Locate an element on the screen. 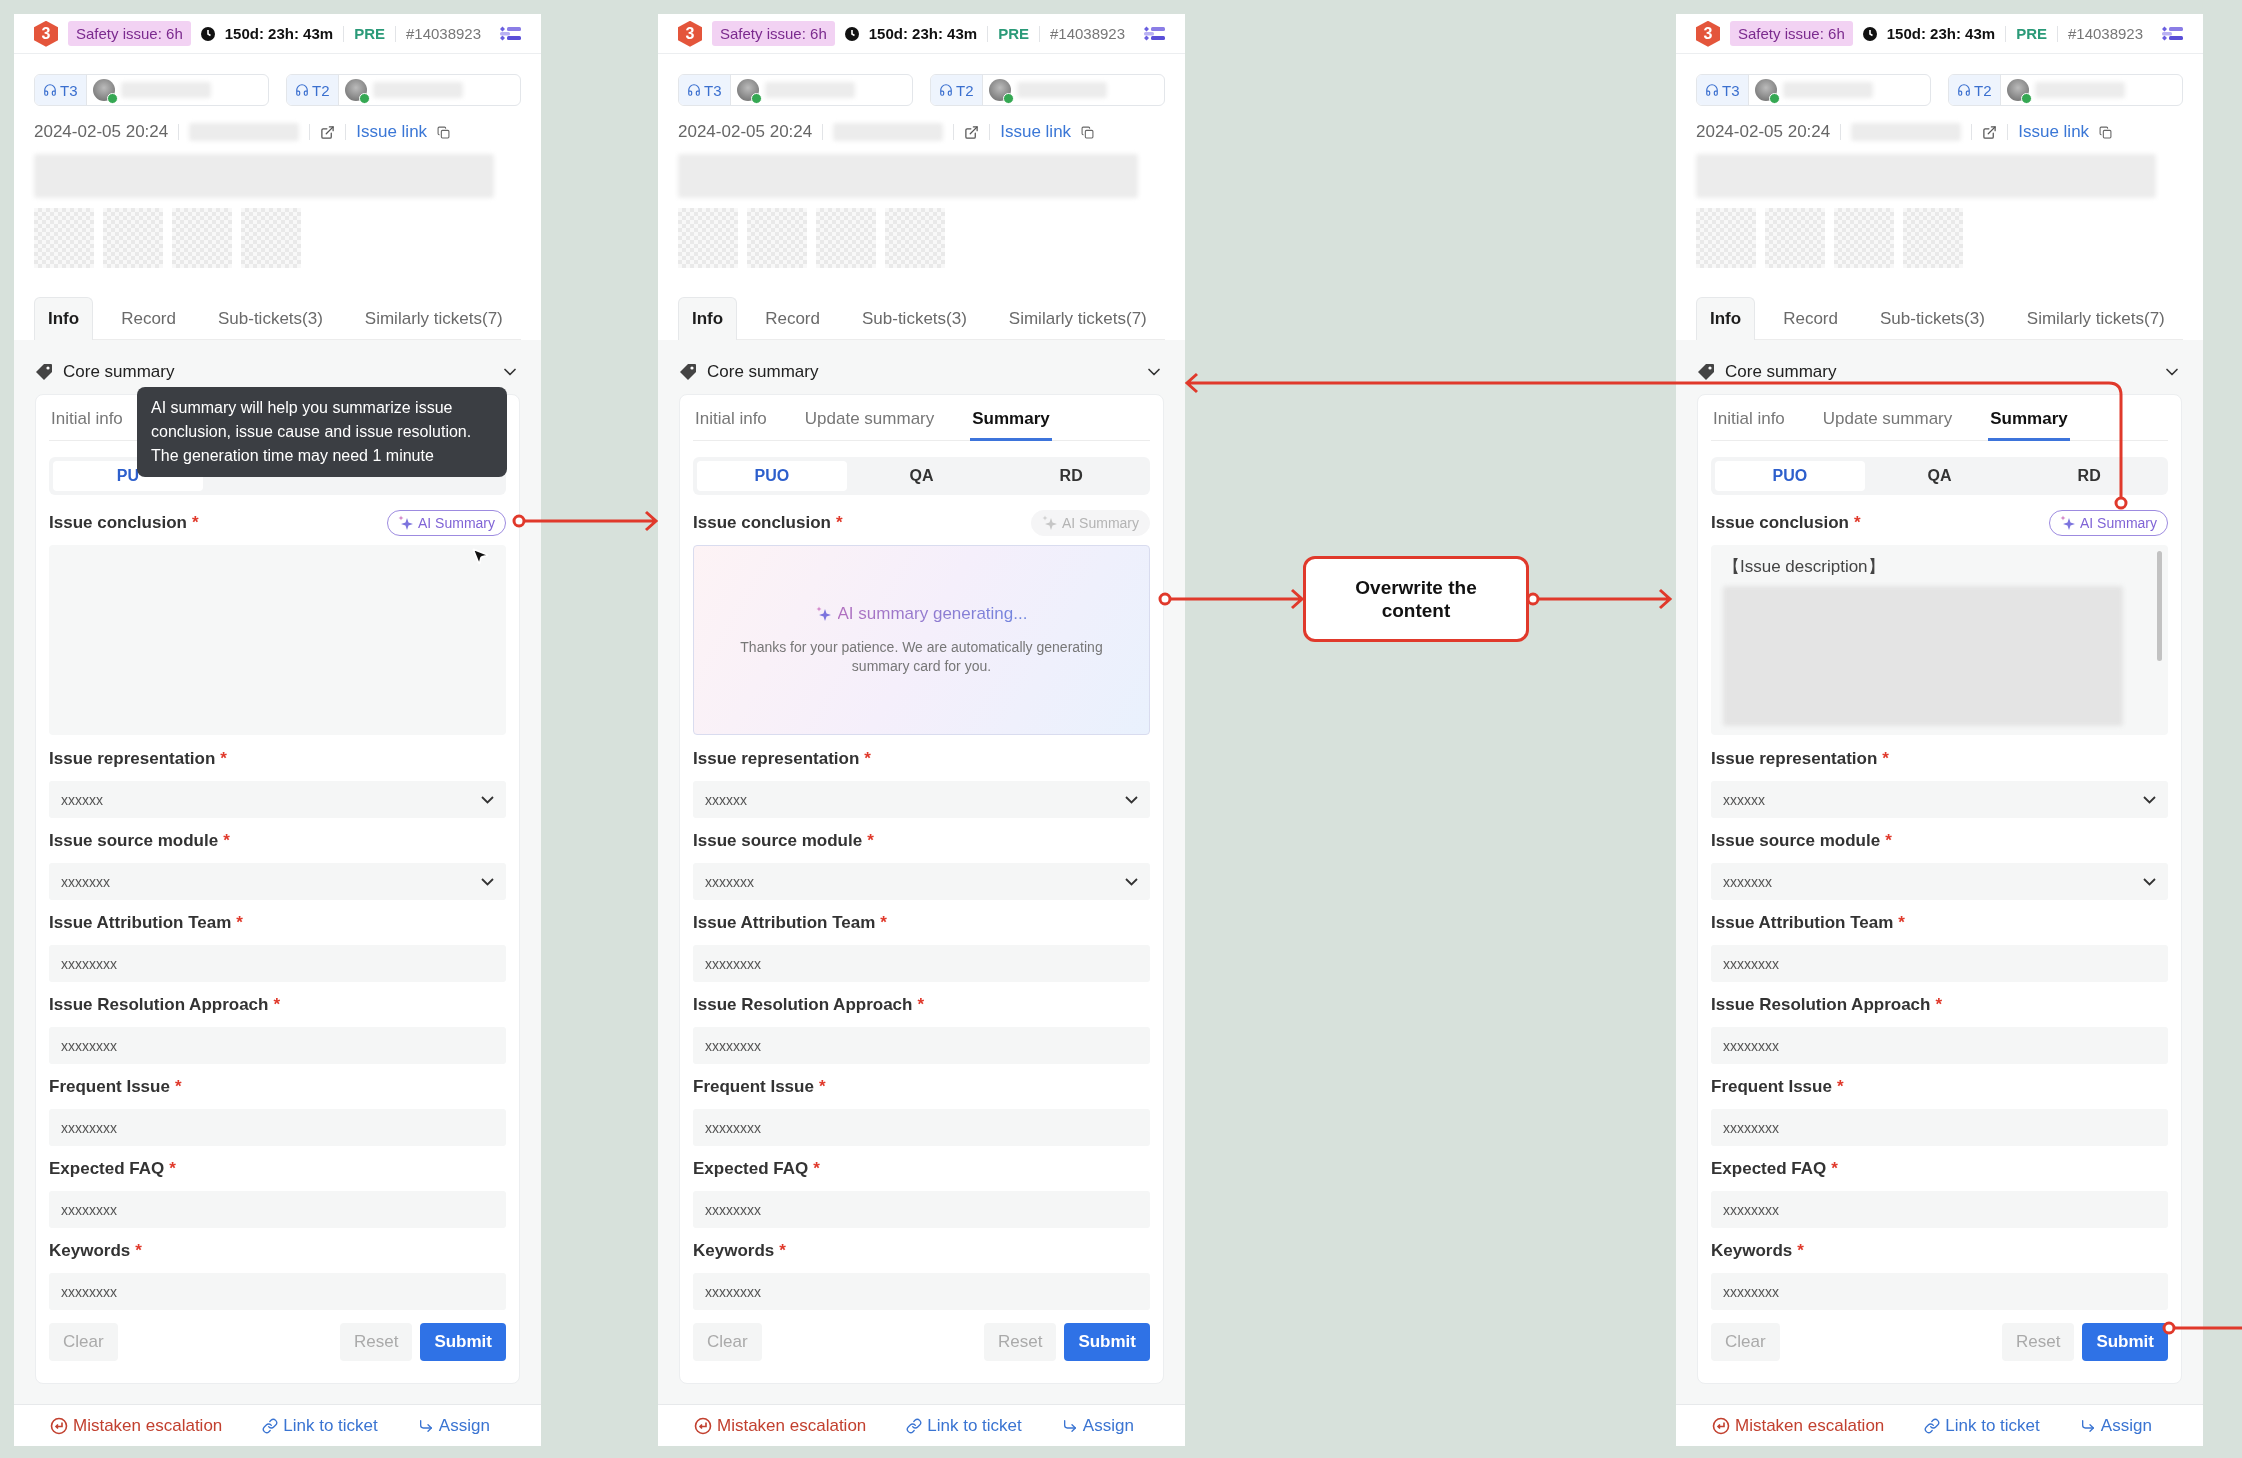 The image size is (2242, 1458). scrollbar is located at coordinates (2159, 606).